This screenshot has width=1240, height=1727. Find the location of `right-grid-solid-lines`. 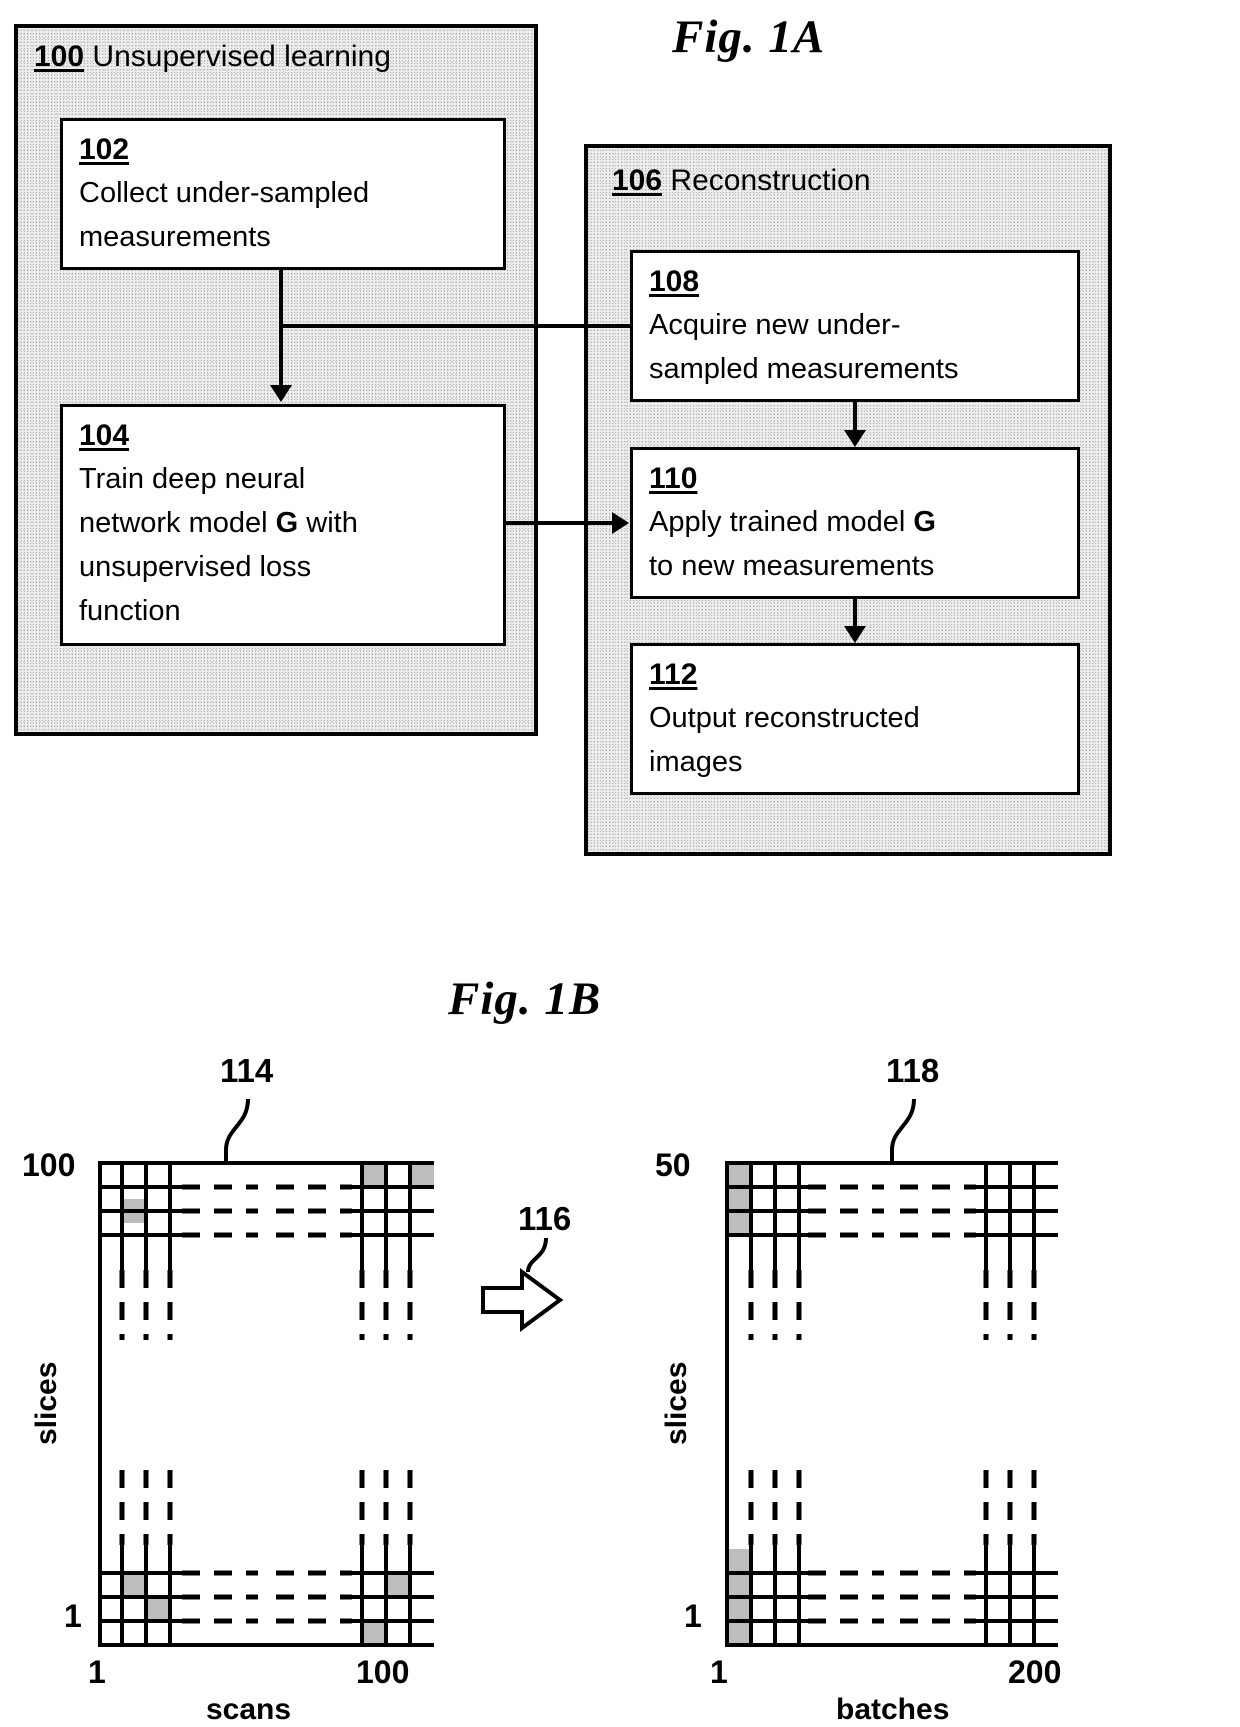

right-grid-solid-lines is located at coordinates (892, 1403).